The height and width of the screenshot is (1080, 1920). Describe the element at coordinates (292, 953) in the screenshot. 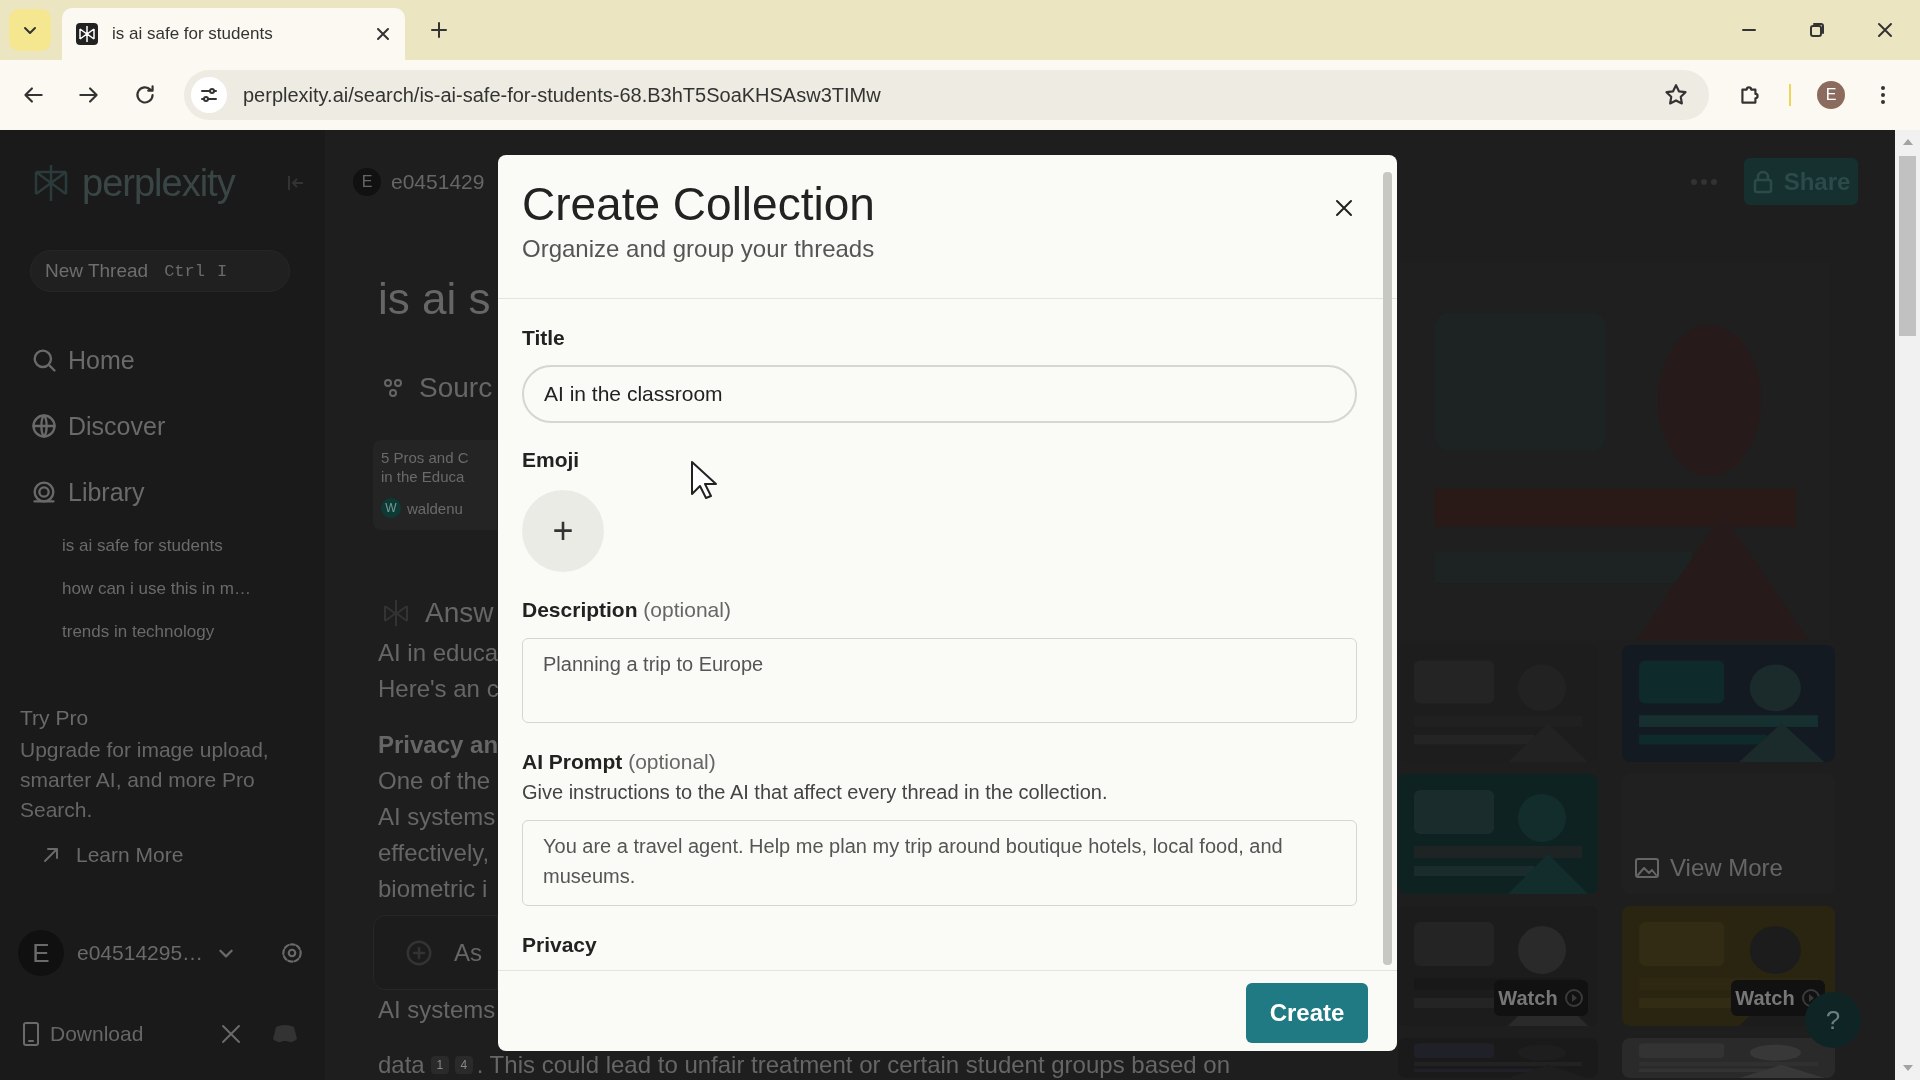

I see `settings-icon` at that location.